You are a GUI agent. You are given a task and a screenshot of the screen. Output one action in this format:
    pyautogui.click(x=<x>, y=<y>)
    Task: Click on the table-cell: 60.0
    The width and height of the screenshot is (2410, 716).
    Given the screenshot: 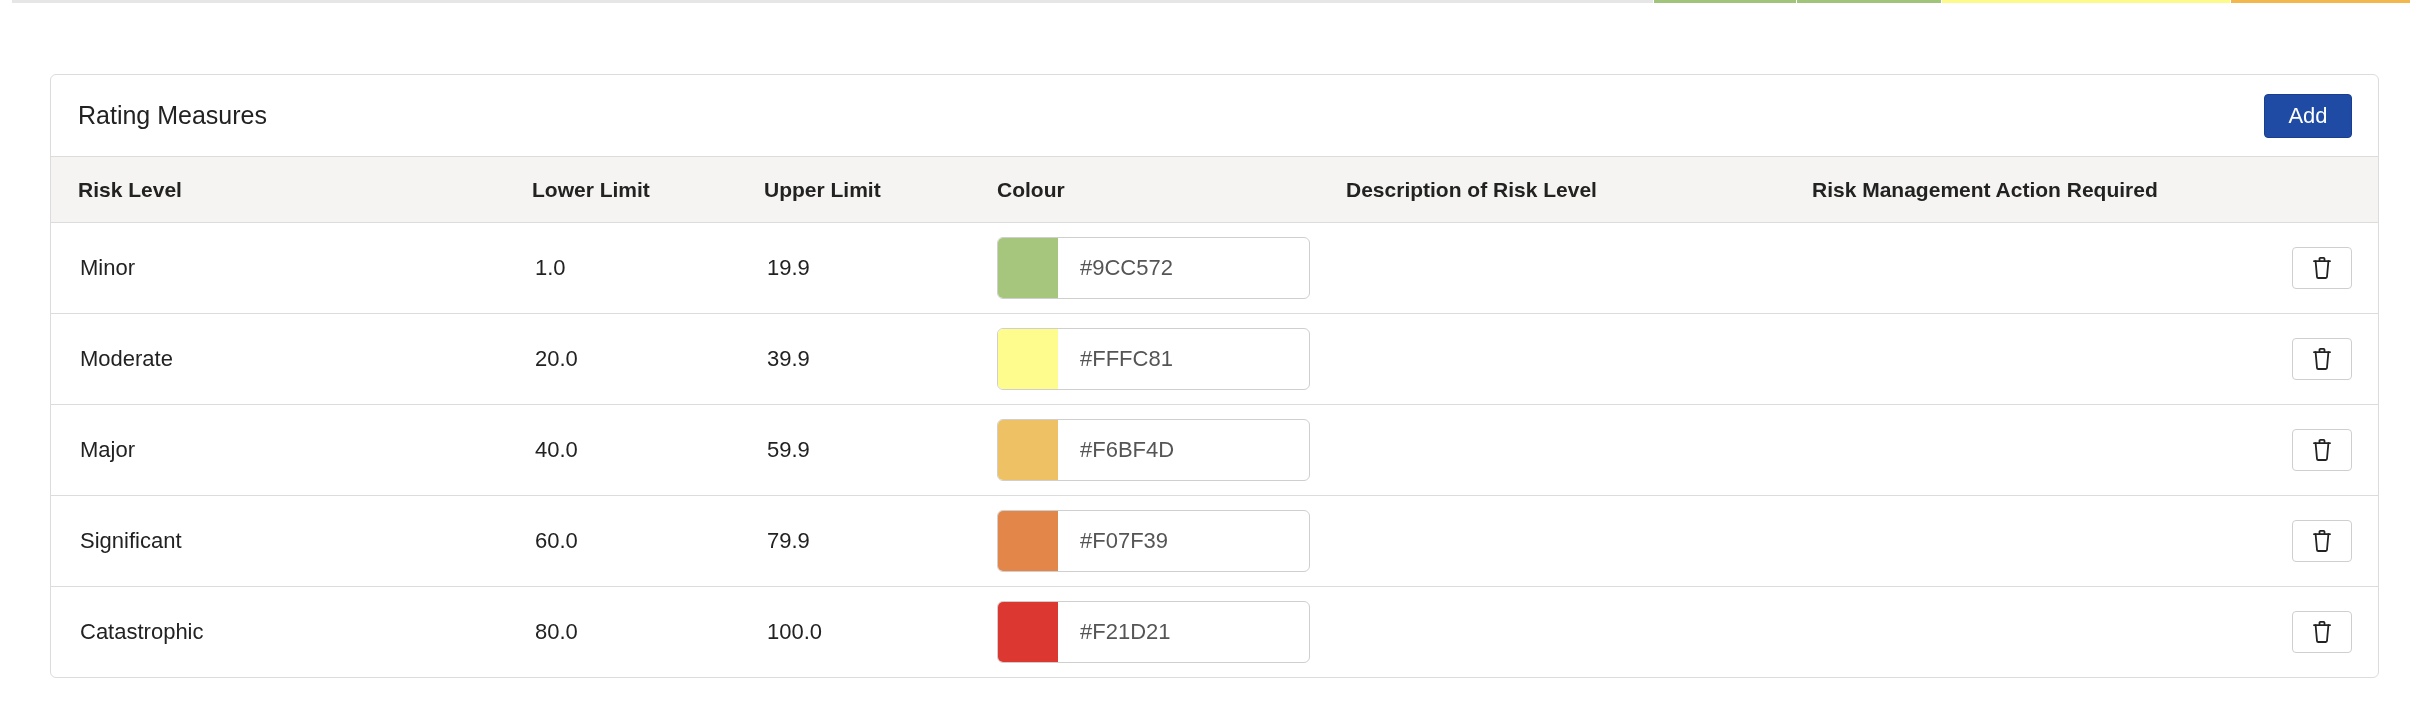 What is the action you would take?
    pyautogui.click(x=556, y=540)
    